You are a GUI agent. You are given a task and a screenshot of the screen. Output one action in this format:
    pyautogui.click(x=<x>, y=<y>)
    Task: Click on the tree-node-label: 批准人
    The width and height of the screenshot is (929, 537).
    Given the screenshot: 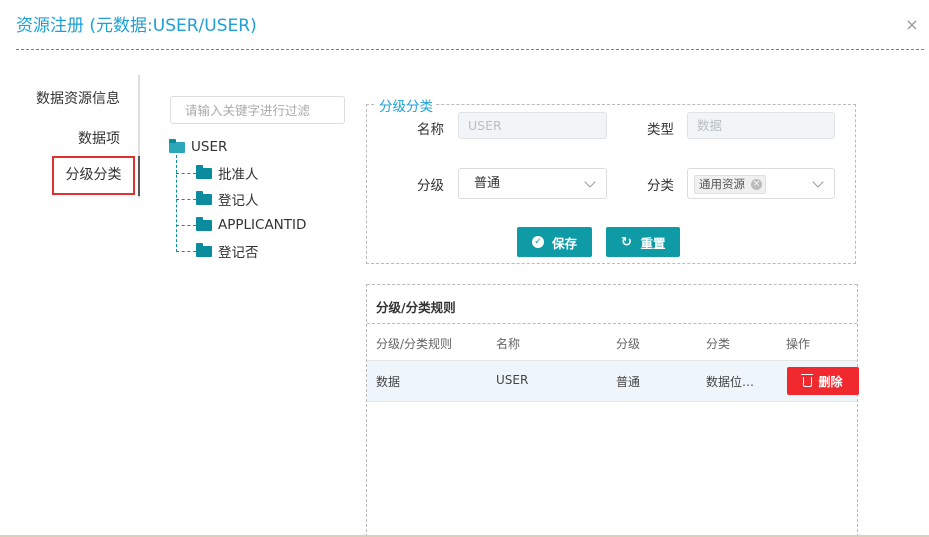 What is the action you would take?
    pyautogui.click(x=238, y=175)
    